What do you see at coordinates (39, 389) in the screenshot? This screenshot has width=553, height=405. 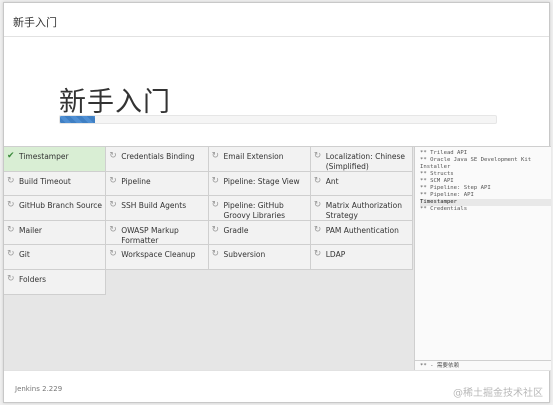 I see `version-label: Jenkins 2.229` at bounding box center [39, 389].